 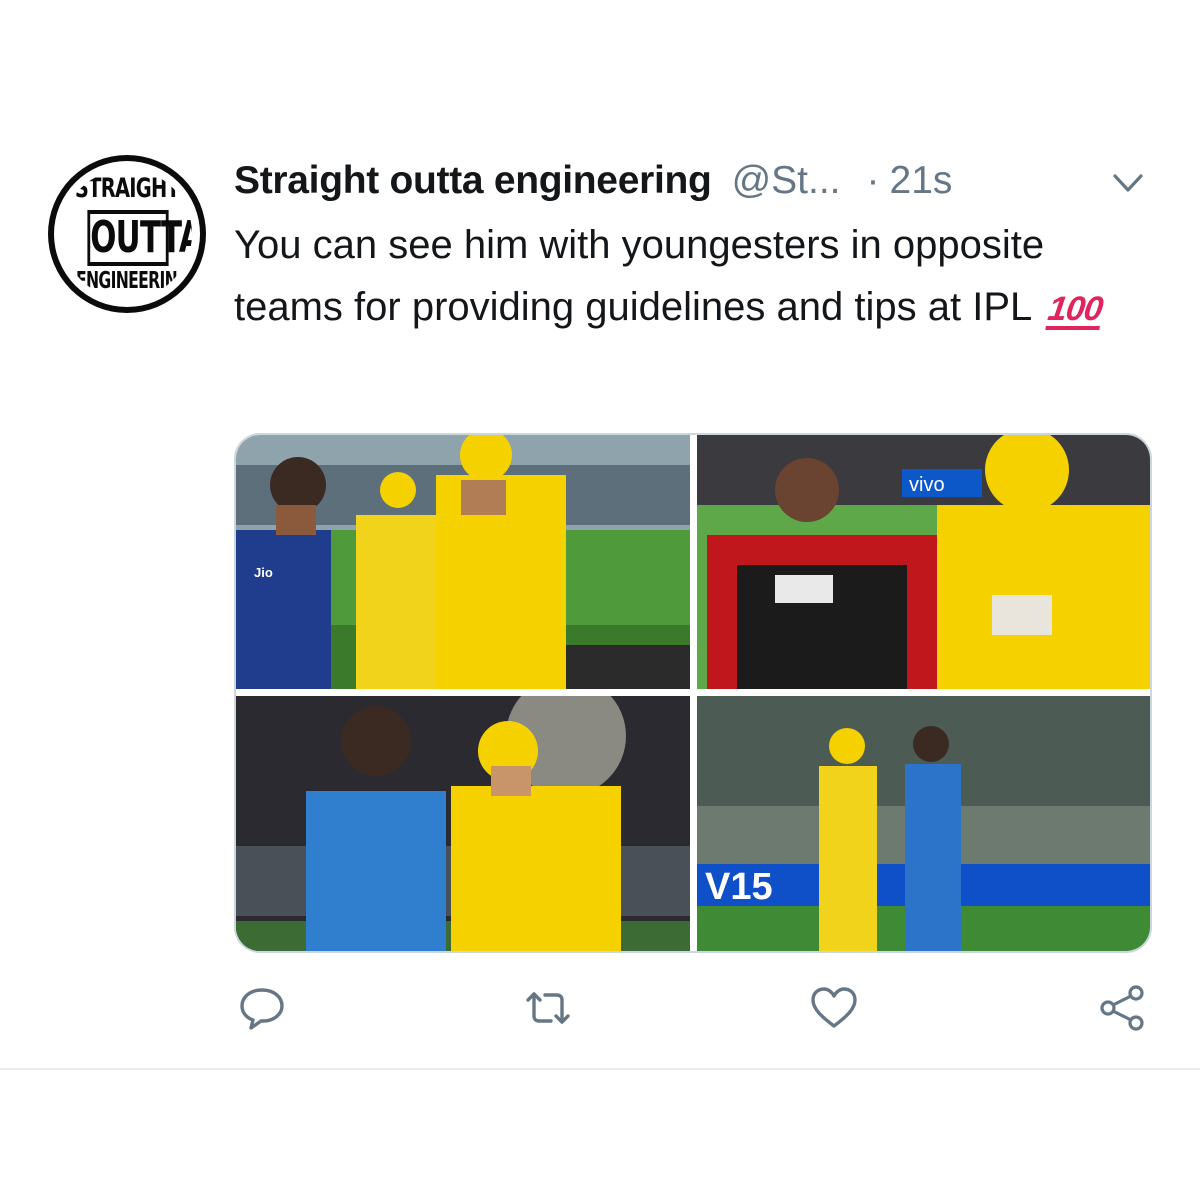 What do you see at coordinates (139, 238) in the screenshot?
I see `avatar-logo-middle: OUTTA` at bounding box center [139, 238].